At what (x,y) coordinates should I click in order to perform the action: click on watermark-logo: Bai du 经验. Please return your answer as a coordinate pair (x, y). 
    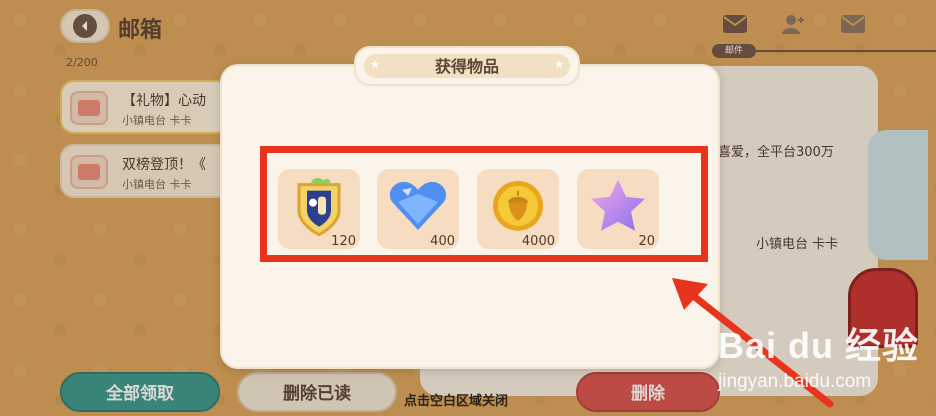
    Looking at the image, I should click on (819, 345).